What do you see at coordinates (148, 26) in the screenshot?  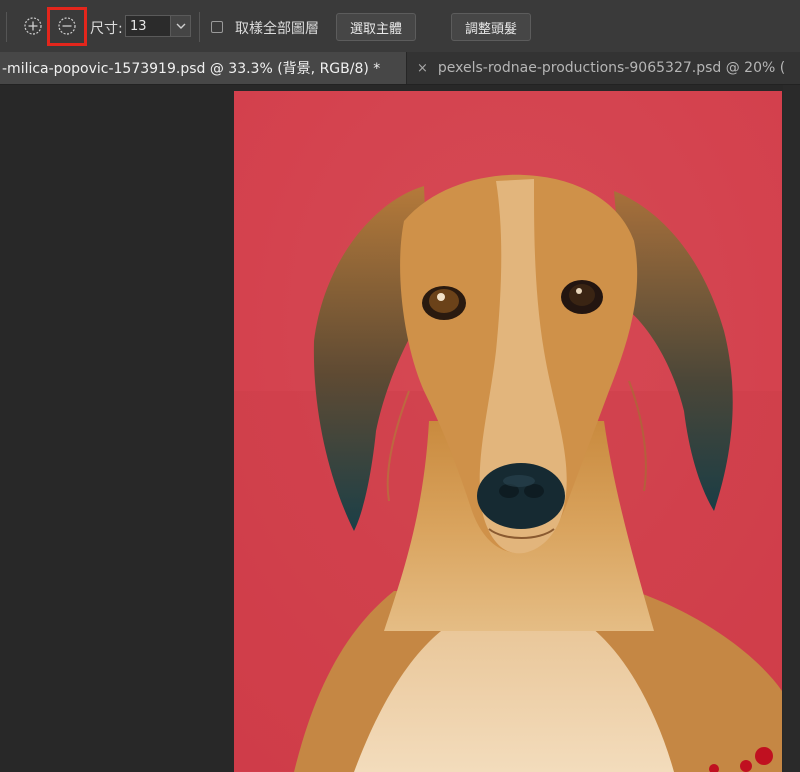 I see `brush-size-input` at bounding box center [148, 26].